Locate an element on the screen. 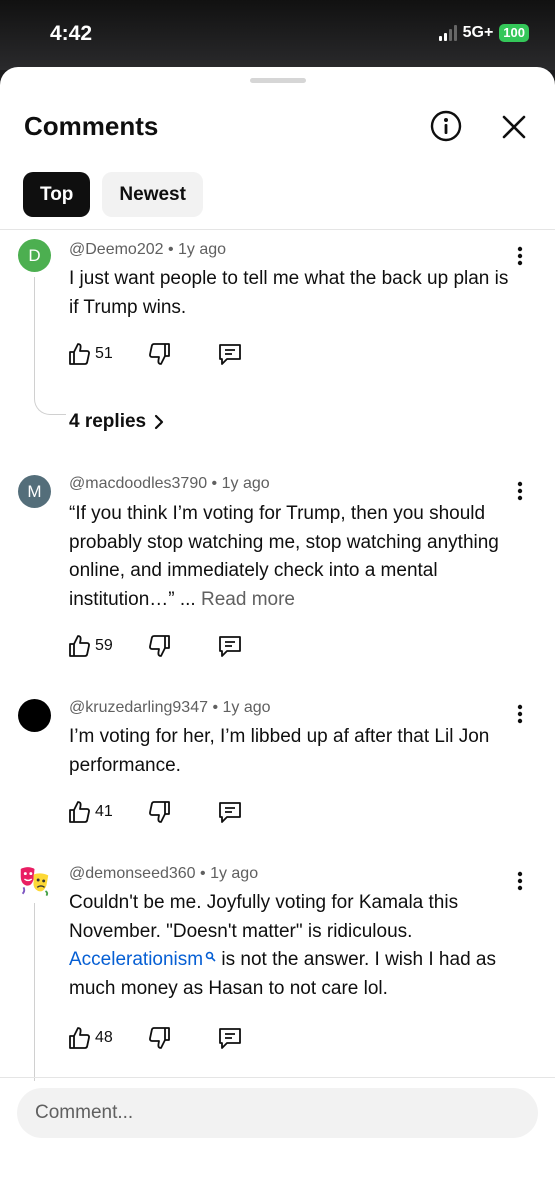 The image size is (555, 1200). like-count: 48 is located at coordinates (104, 1037).